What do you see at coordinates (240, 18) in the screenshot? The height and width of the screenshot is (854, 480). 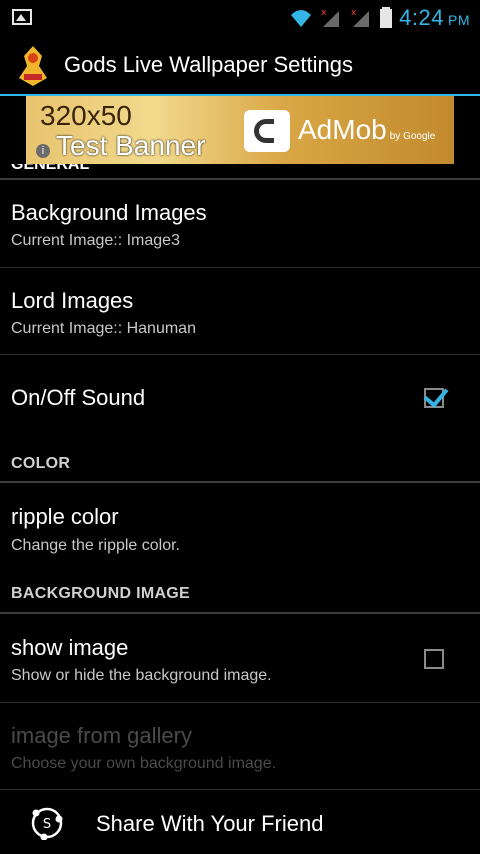 I see `status-bar: x x 4:24 PM` at bounding box center [240, 18].